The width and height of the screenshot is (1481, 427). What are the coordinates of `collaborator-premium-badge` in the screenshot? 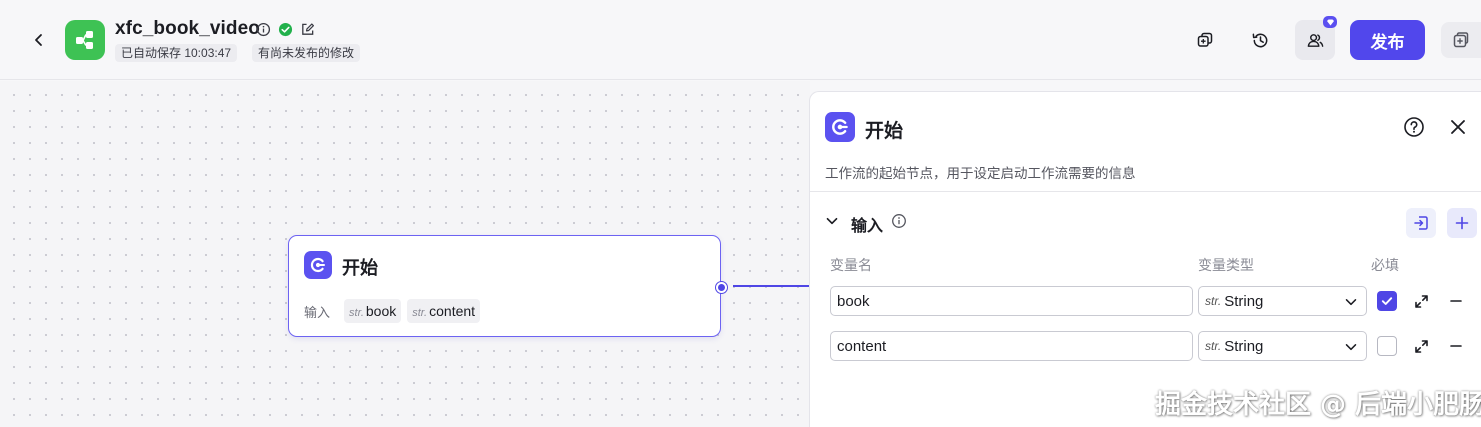 It's located at (1330, 22).